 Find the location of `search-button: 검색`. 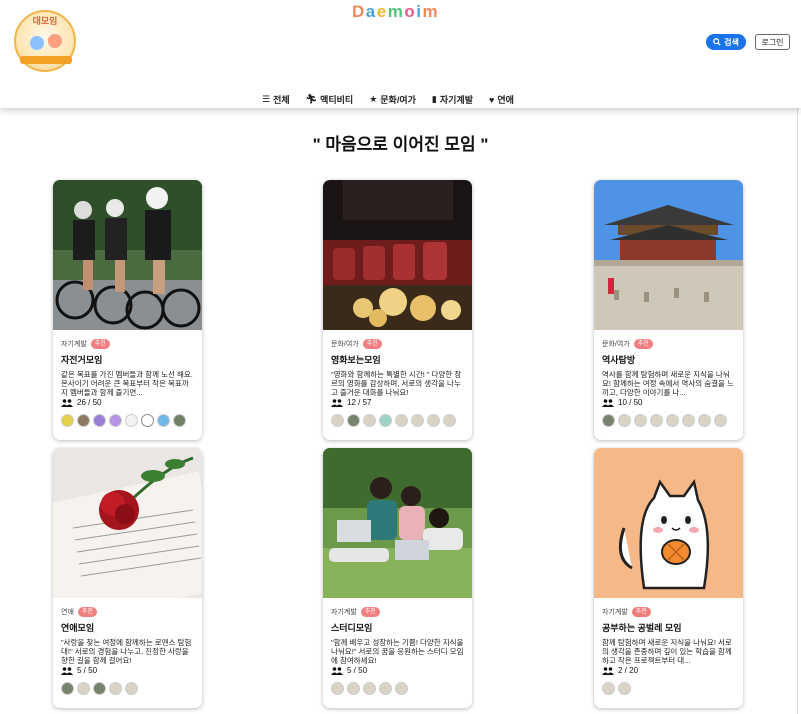

search-button: 검색 is located at coordinates (726, 42).